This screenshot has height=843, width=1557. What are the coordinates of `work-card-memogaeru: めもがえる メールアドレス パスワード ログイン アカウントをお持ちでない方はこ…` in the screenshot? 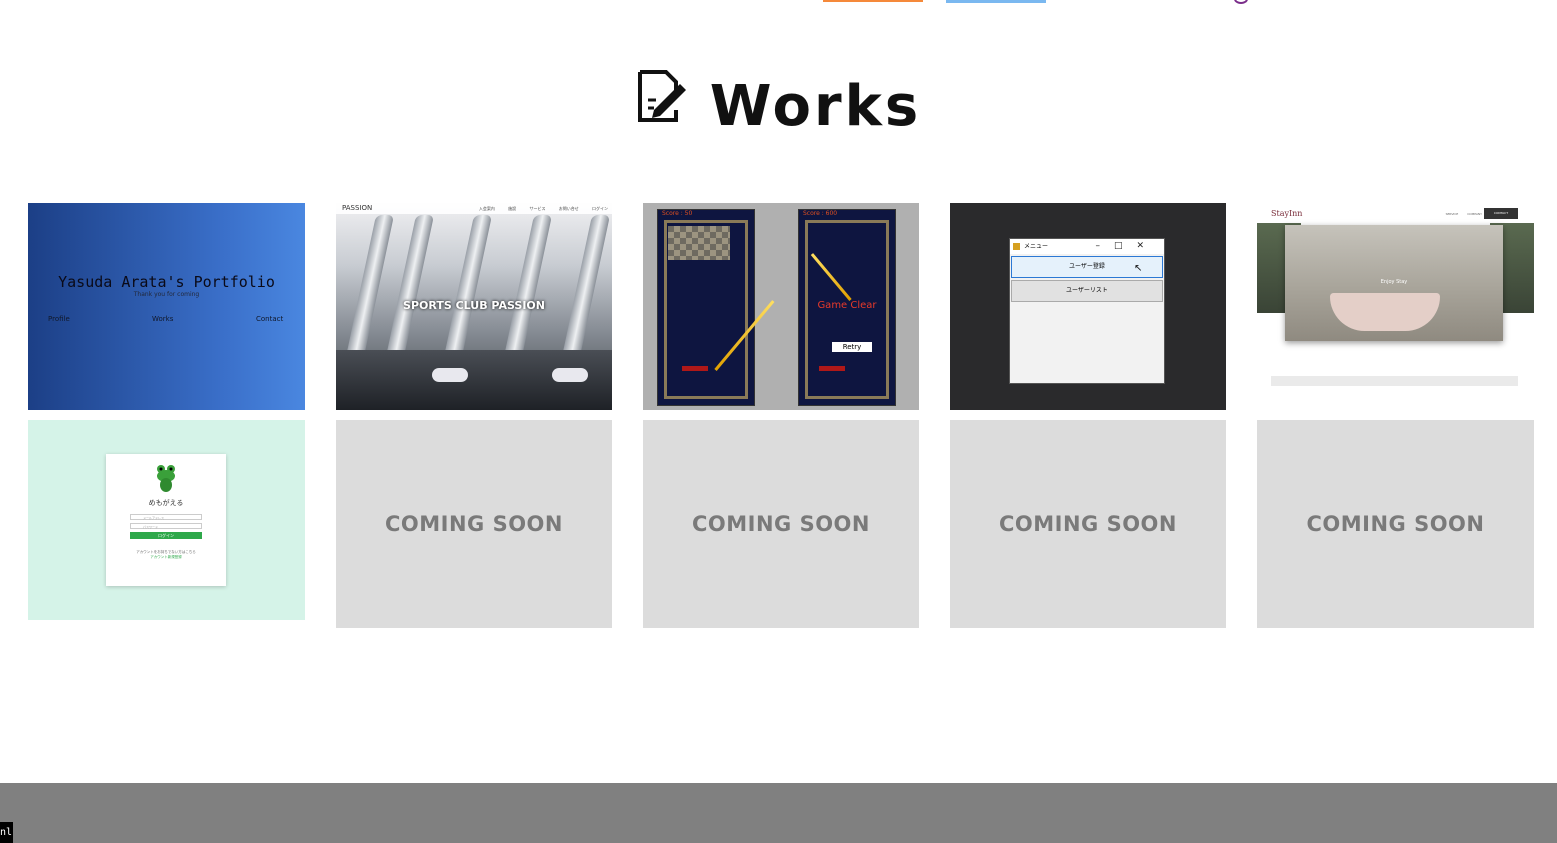 It's located at (166, 520).